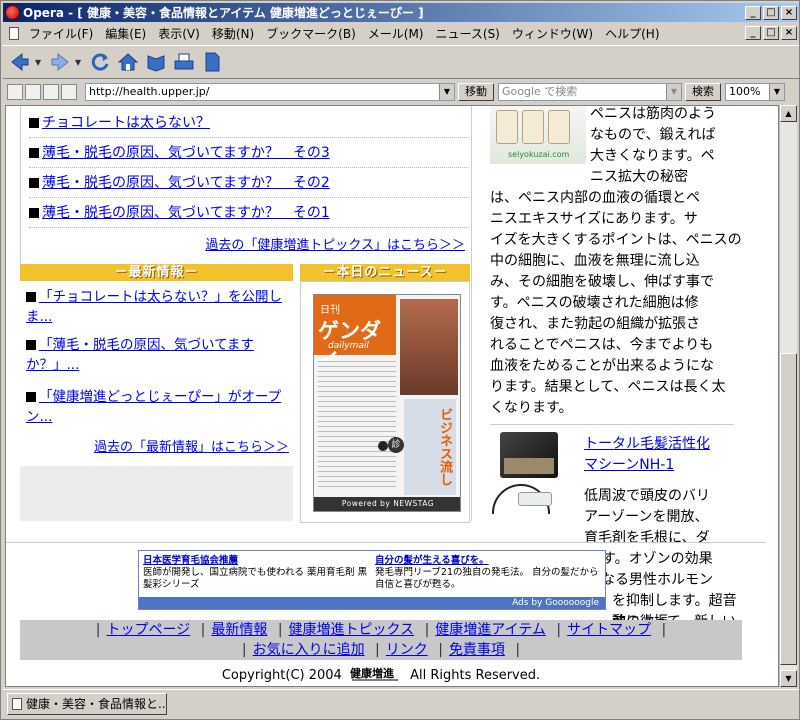  What do you see at coordinates (385, 273) in the screenshot?
I see `today-news-header: －本日のニュース－` at bounding box center [385, 273].